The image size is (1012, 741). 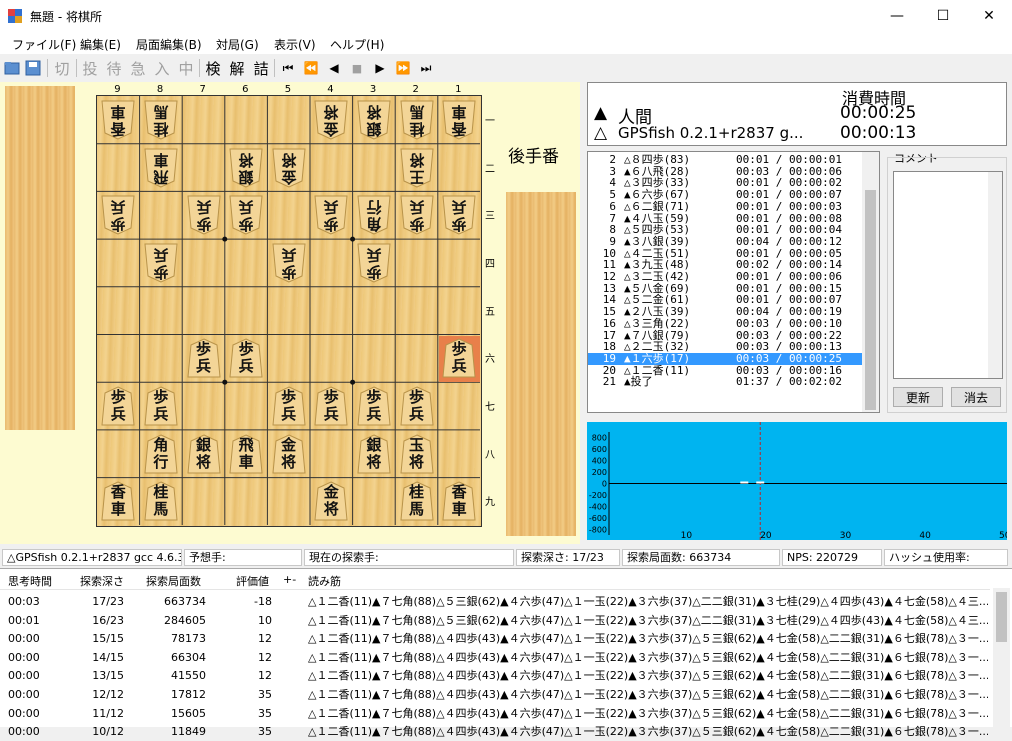 I want to click on gote-piece: 飛車, so click(x=161, y=168).